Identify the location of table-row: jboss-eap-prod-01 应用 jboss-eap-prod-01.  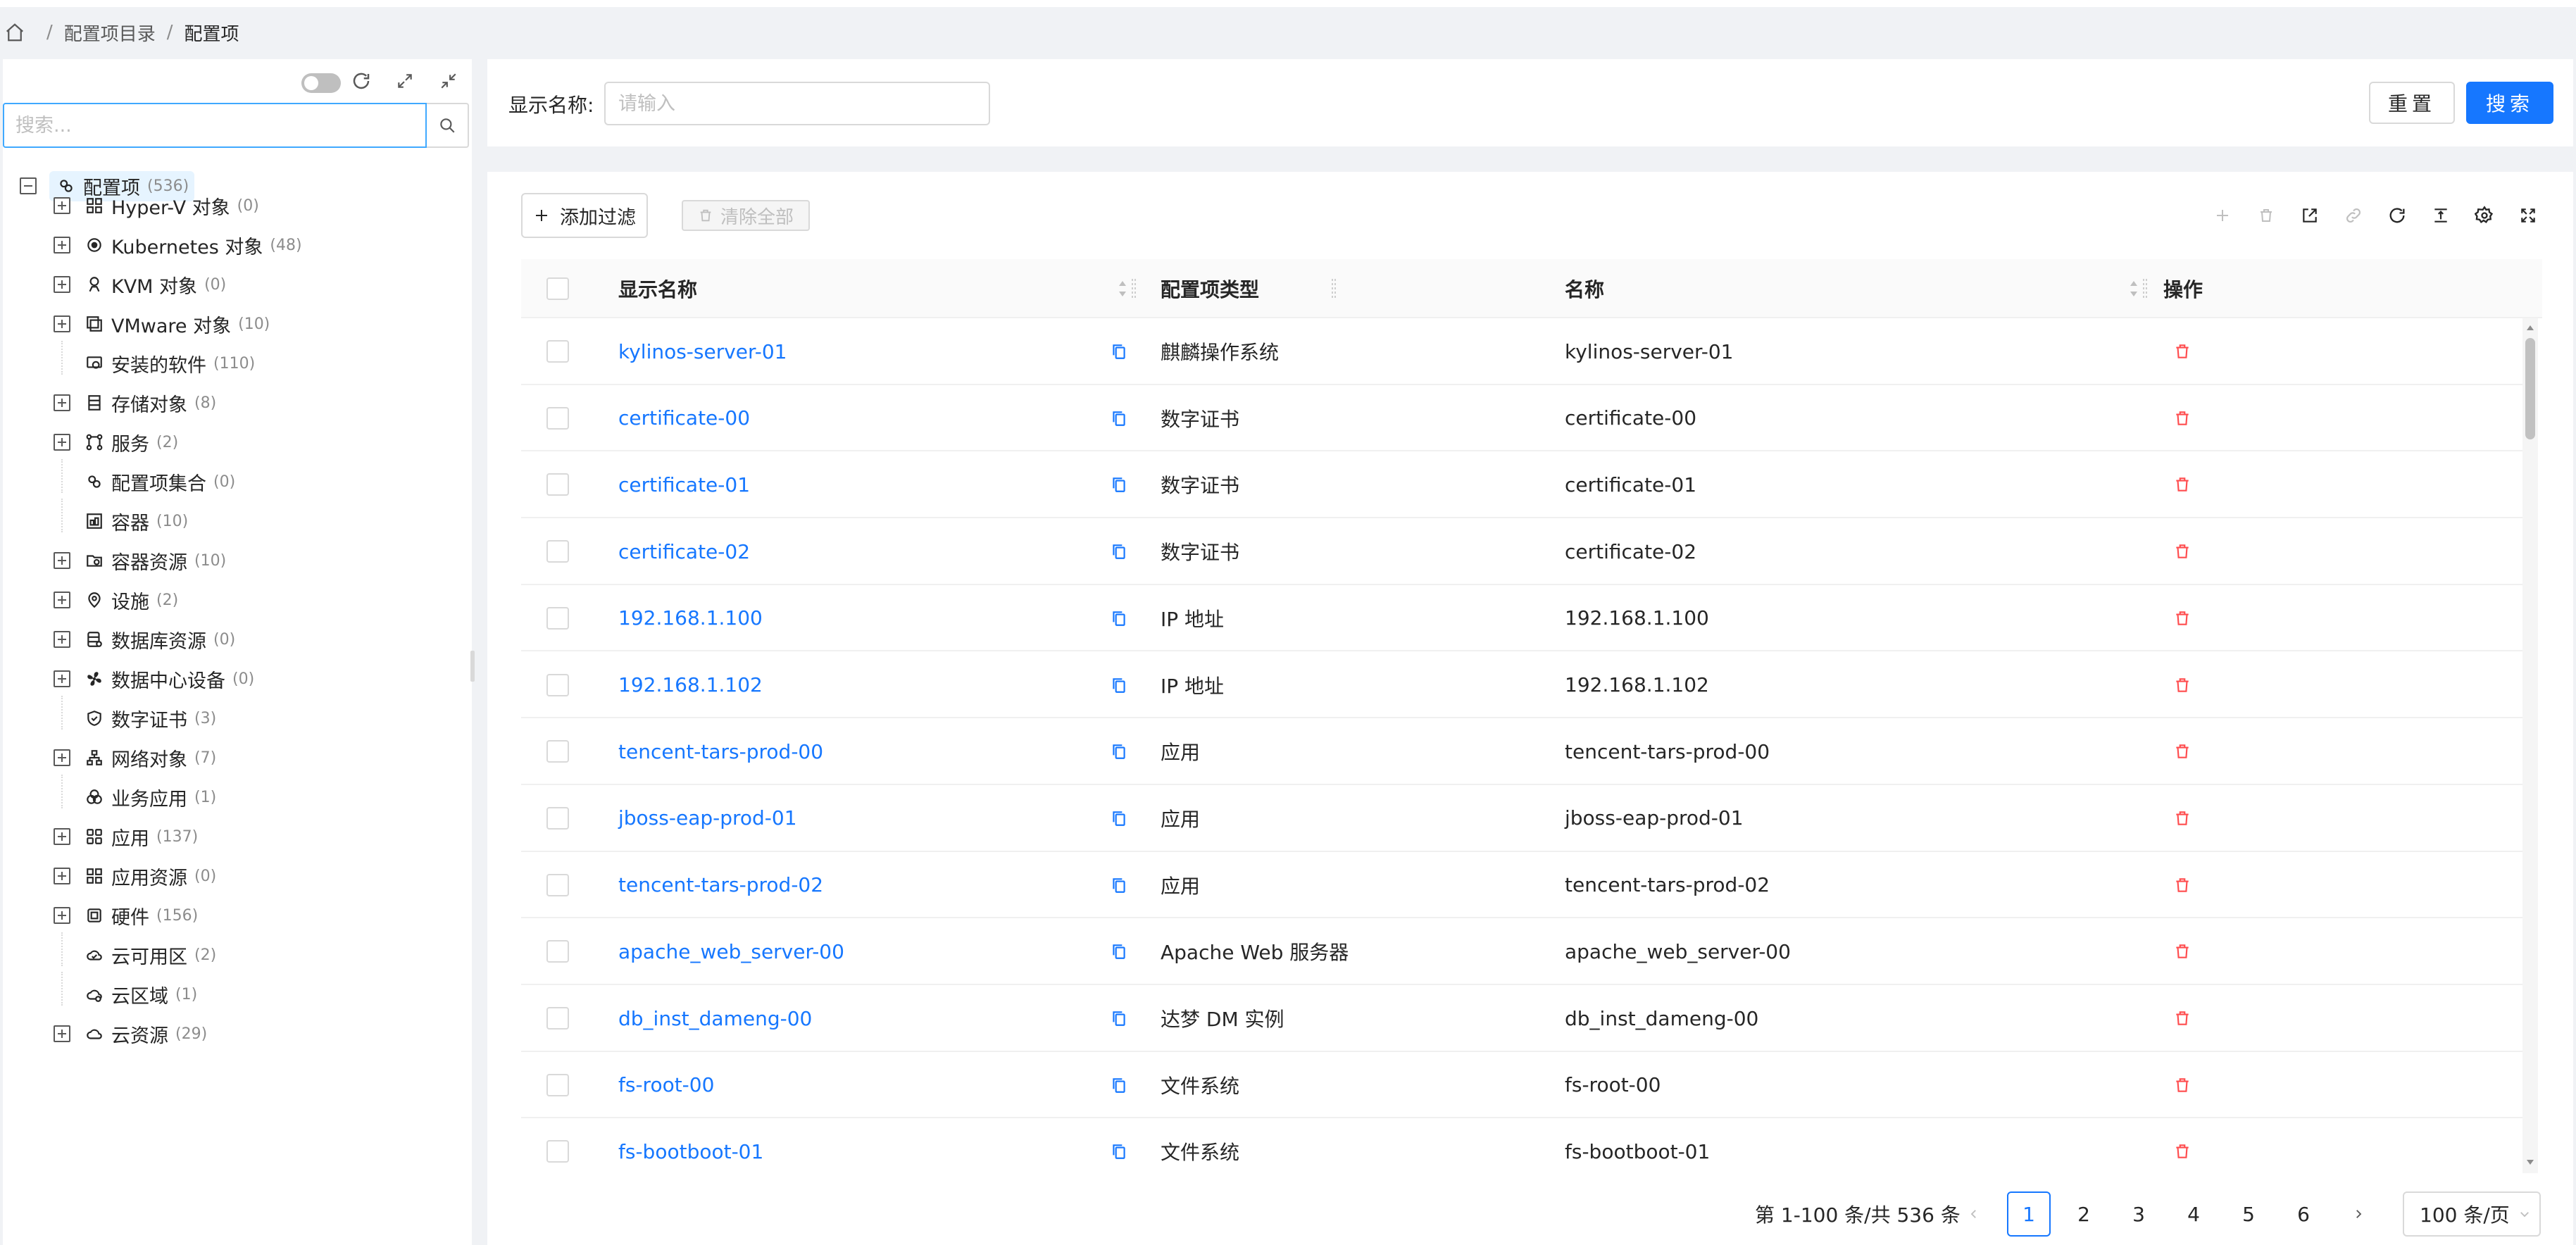
(1524, 819).